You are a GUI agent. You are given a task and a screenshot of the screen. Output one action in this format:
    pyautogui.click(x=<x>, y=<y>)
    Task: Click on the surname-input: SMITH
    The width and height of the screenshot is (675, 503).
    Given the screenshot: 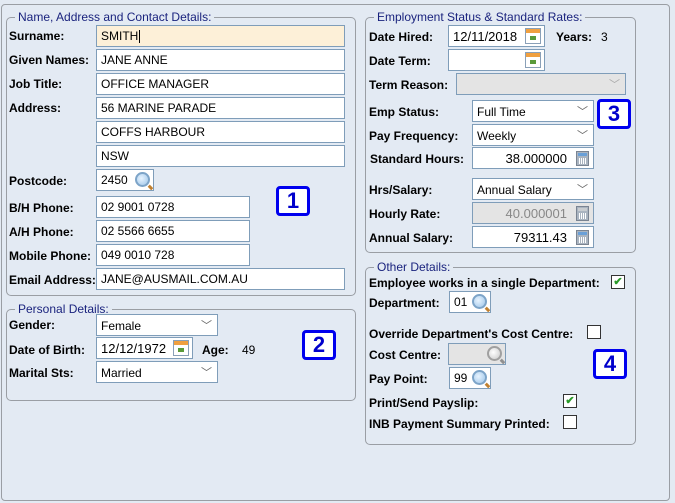 What is the action you would take?
    pyautogui.click(x=220, y=36)
    